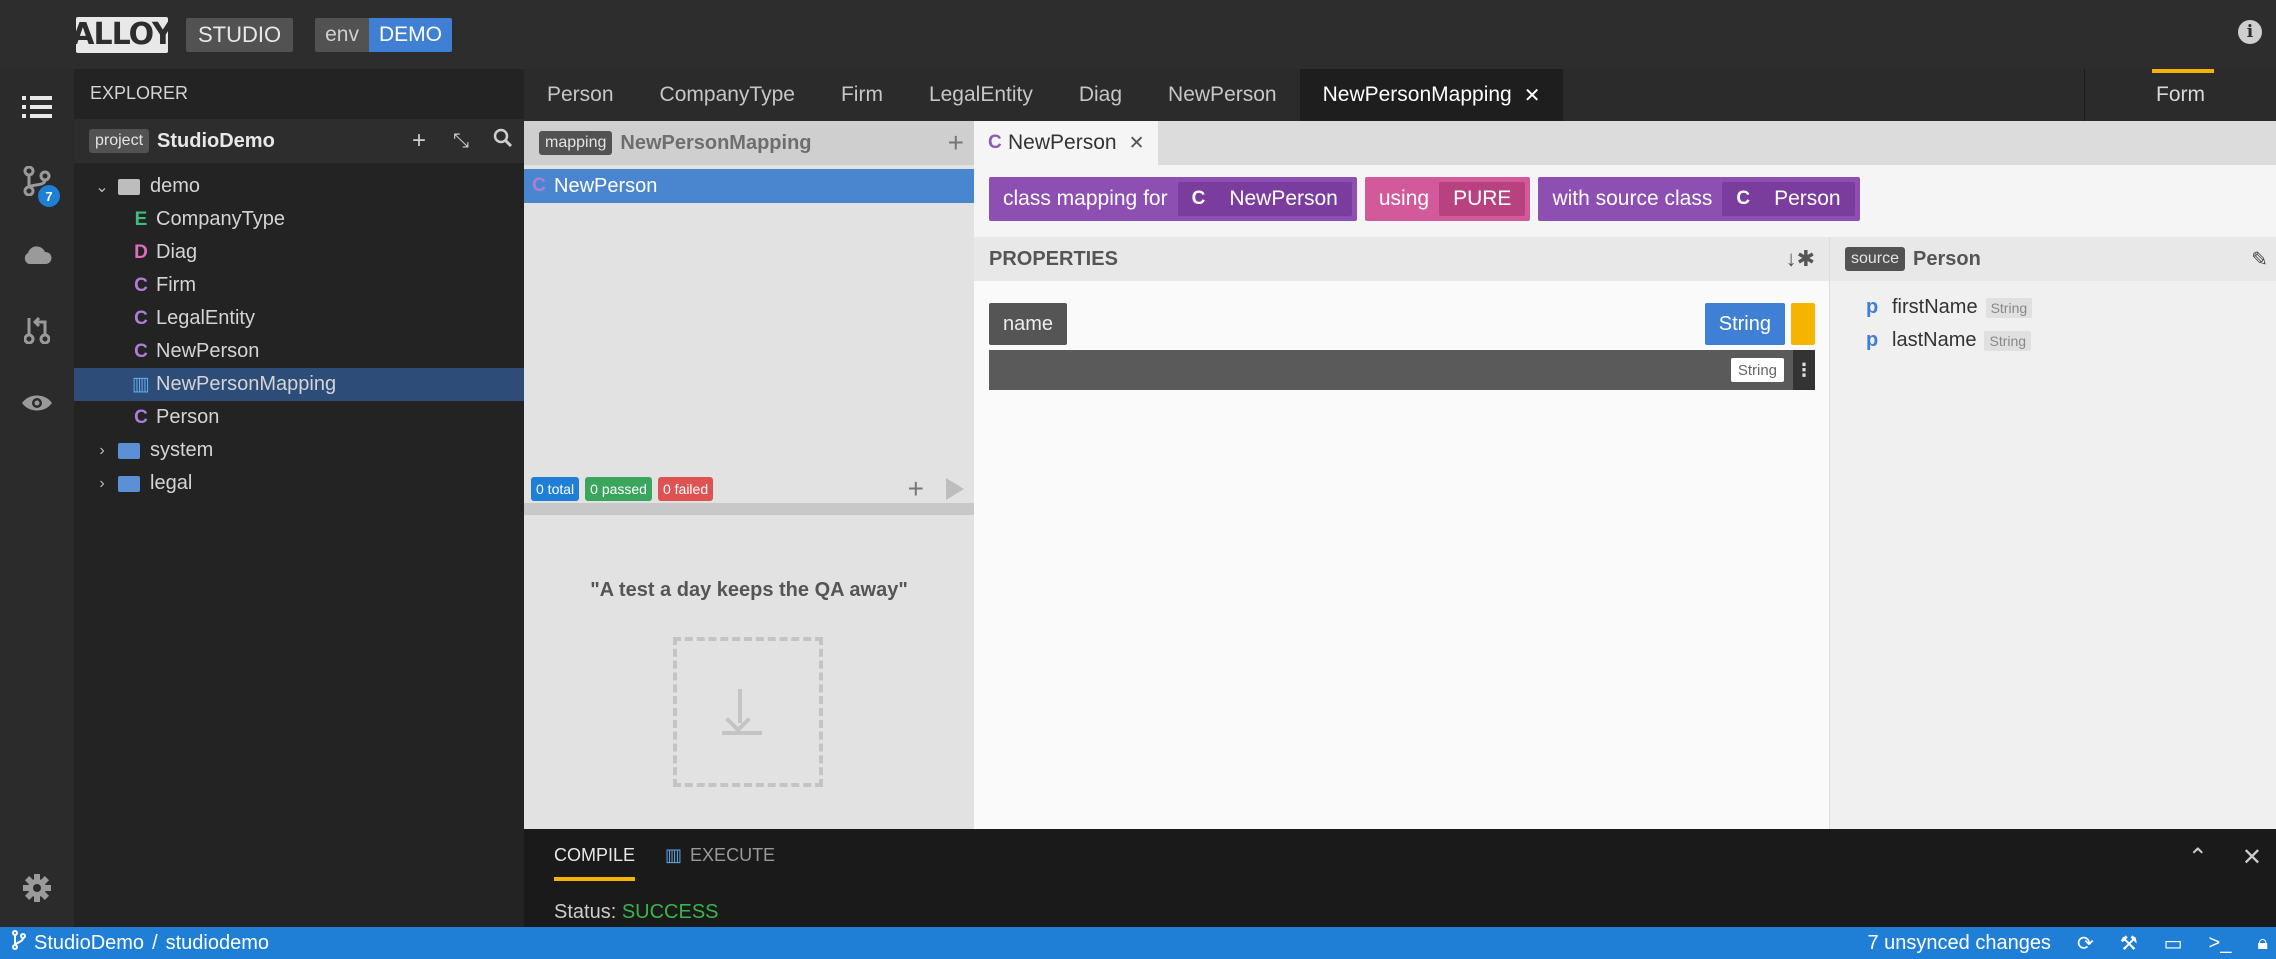 The width and height of the screenshot is (2276, 959). I want to click on branch-icon, so click(19, 943).